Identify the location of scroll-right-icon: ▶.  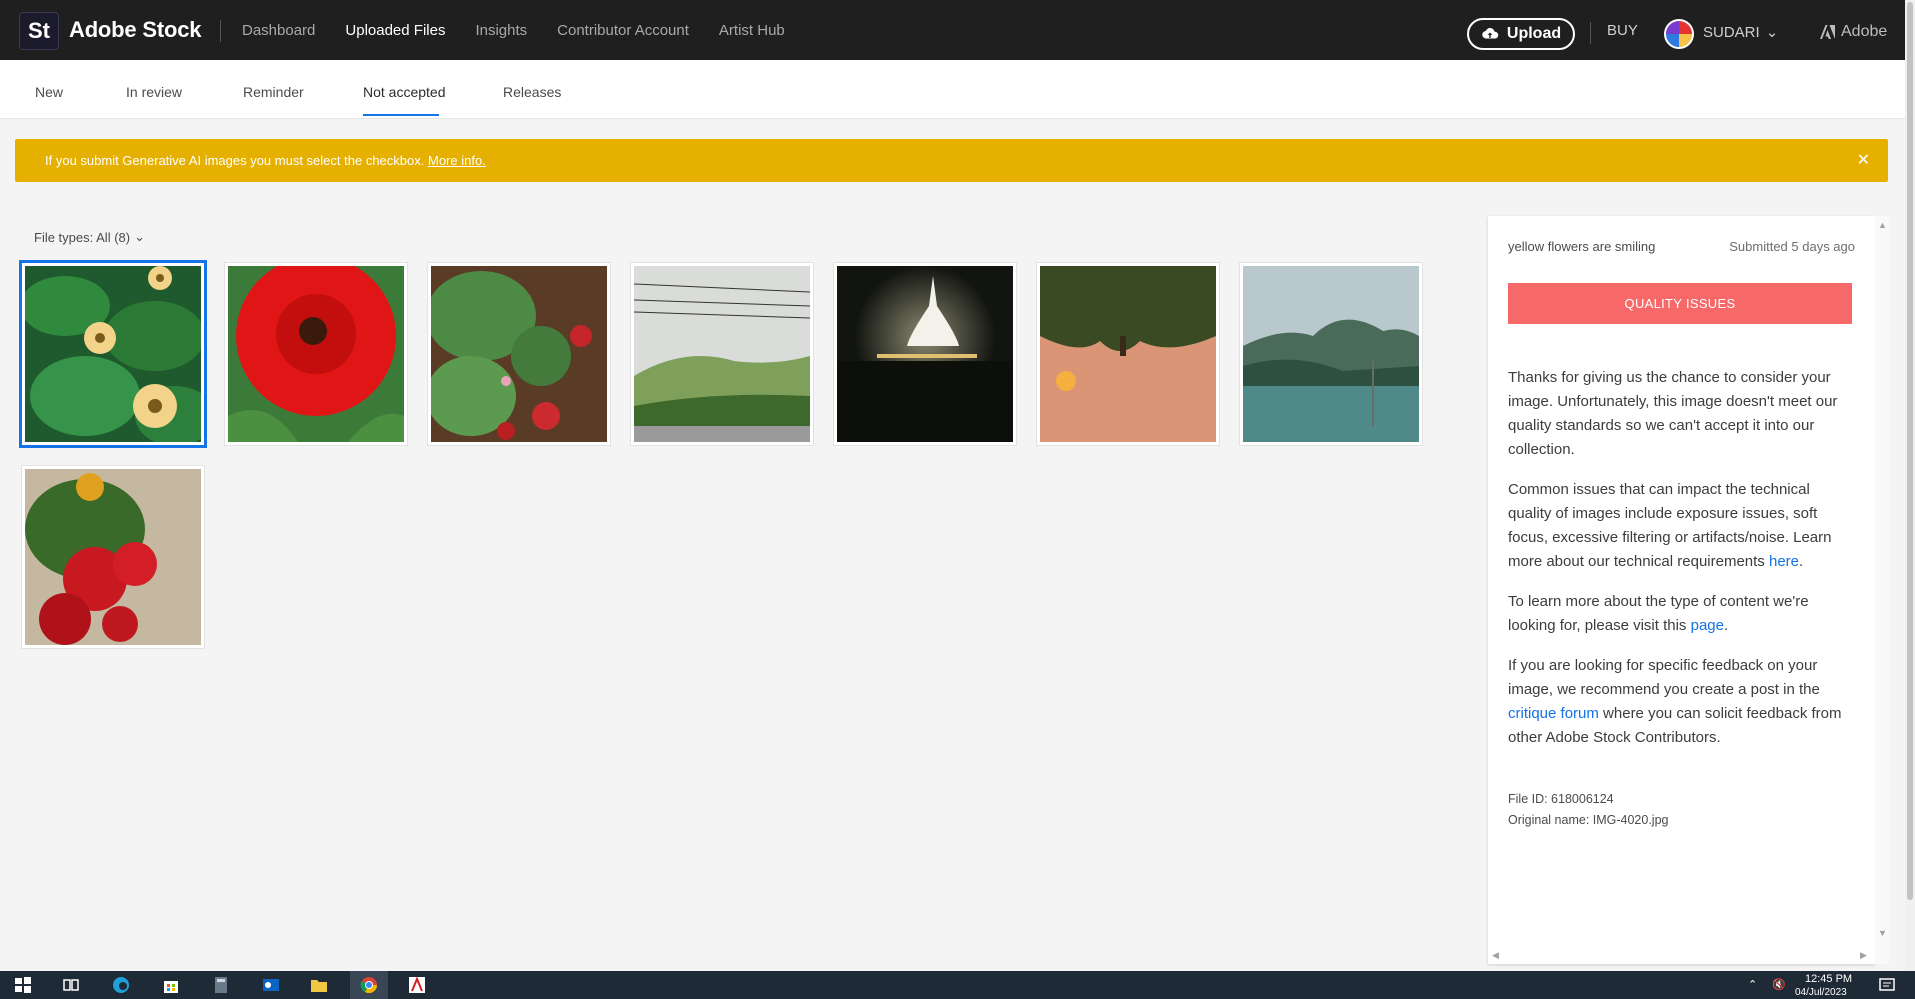
(1863, 955).